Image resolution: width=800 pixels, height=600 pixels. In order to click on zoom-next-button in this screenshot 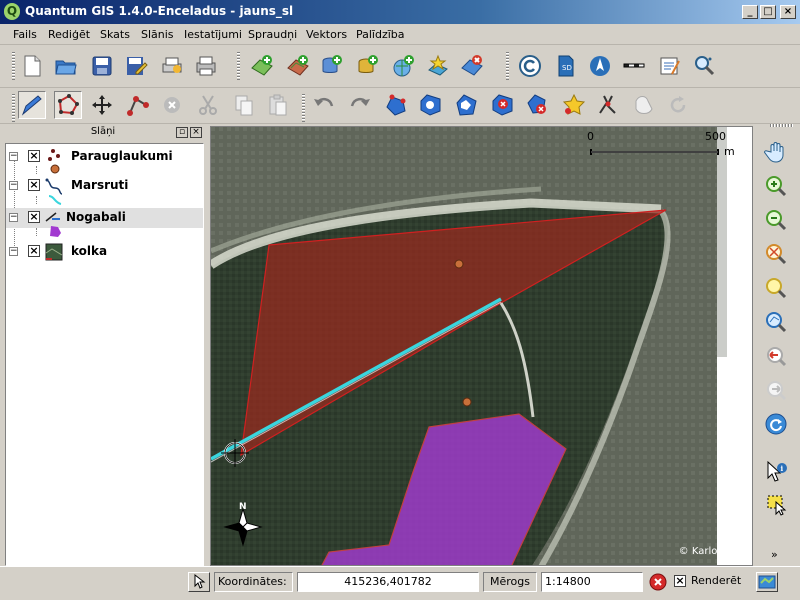, I will do `click(776, 390)`.